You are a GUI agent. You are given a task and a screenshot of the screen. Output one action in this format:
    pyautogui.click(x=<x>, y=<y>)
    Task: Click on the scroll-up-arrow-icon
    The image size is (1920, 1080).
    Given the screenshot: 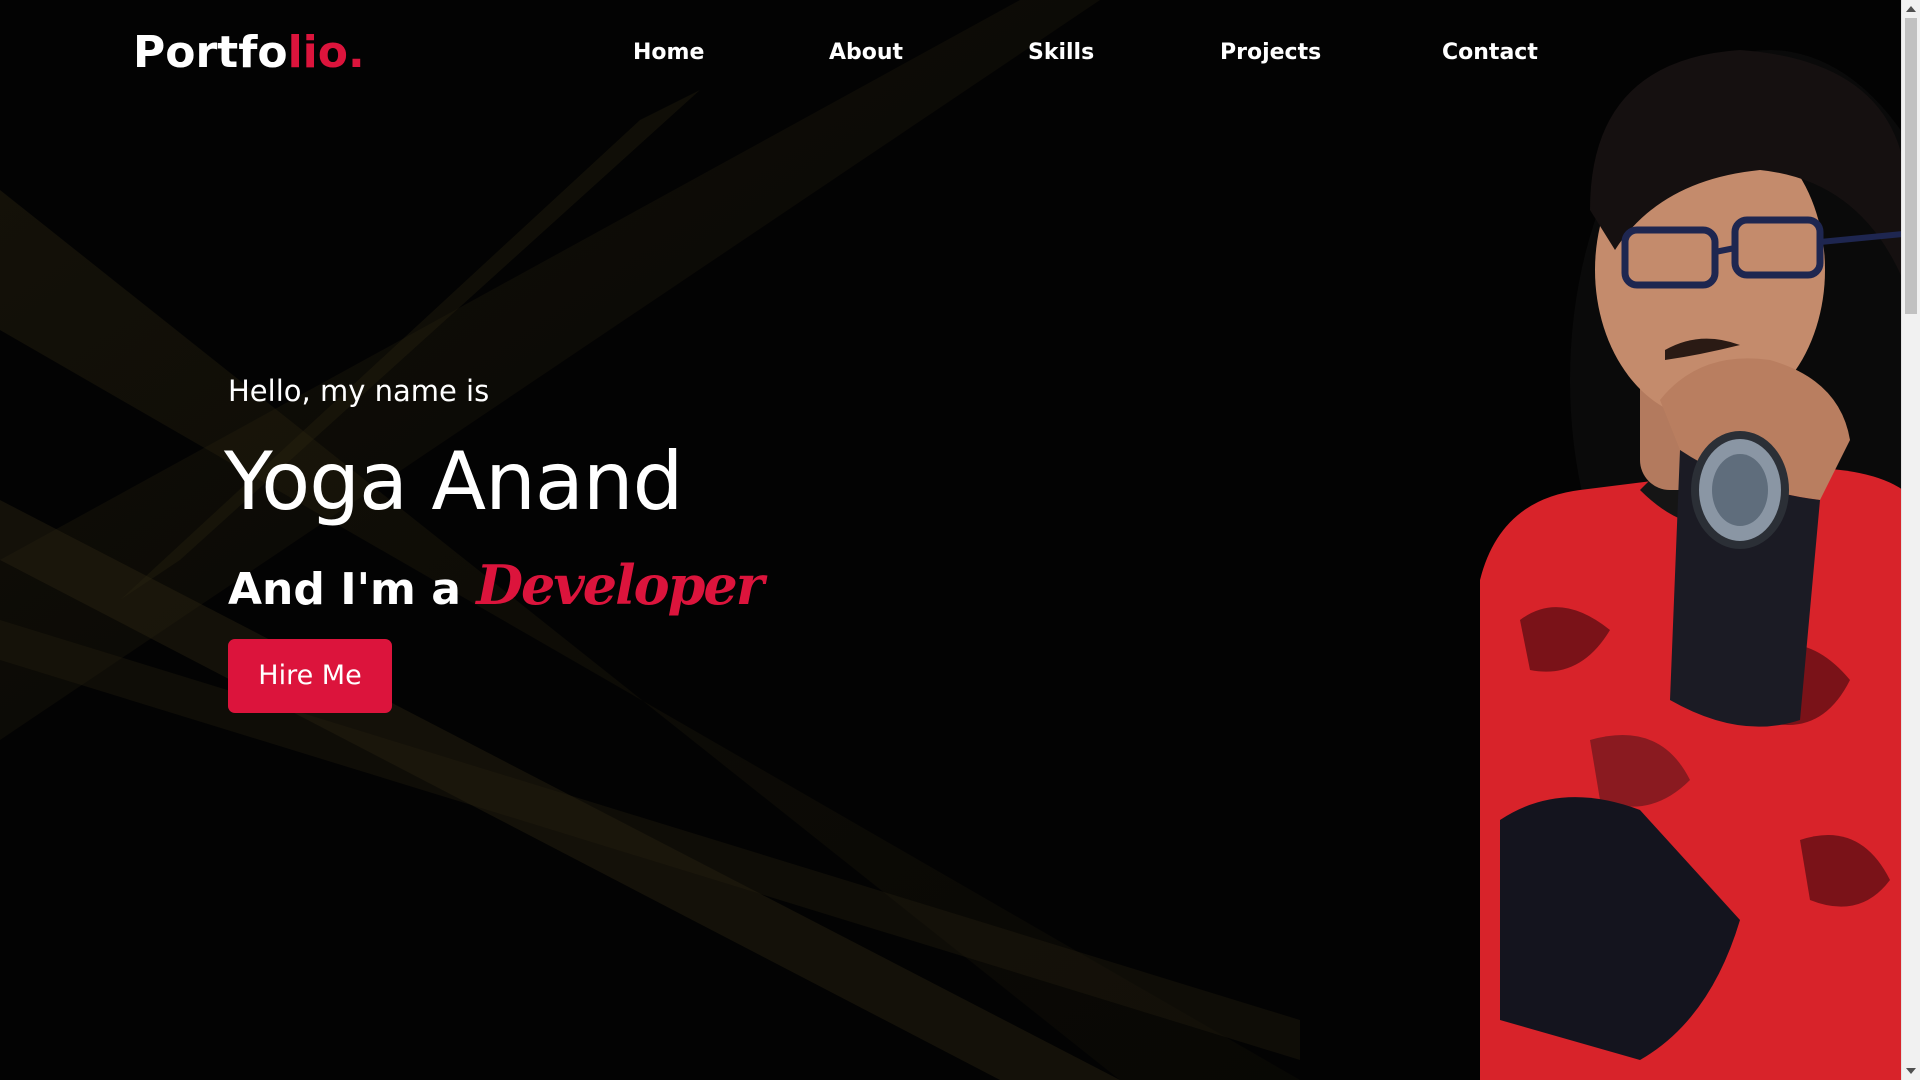 What is the action you would take?
    pyautogui.click(x=1911, y=9)
    